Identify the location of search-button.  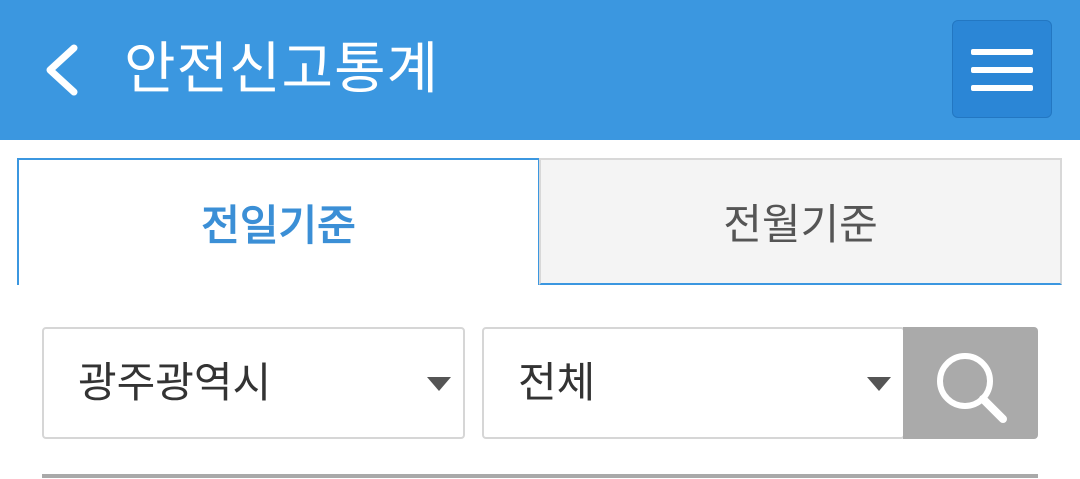
(970, 383).